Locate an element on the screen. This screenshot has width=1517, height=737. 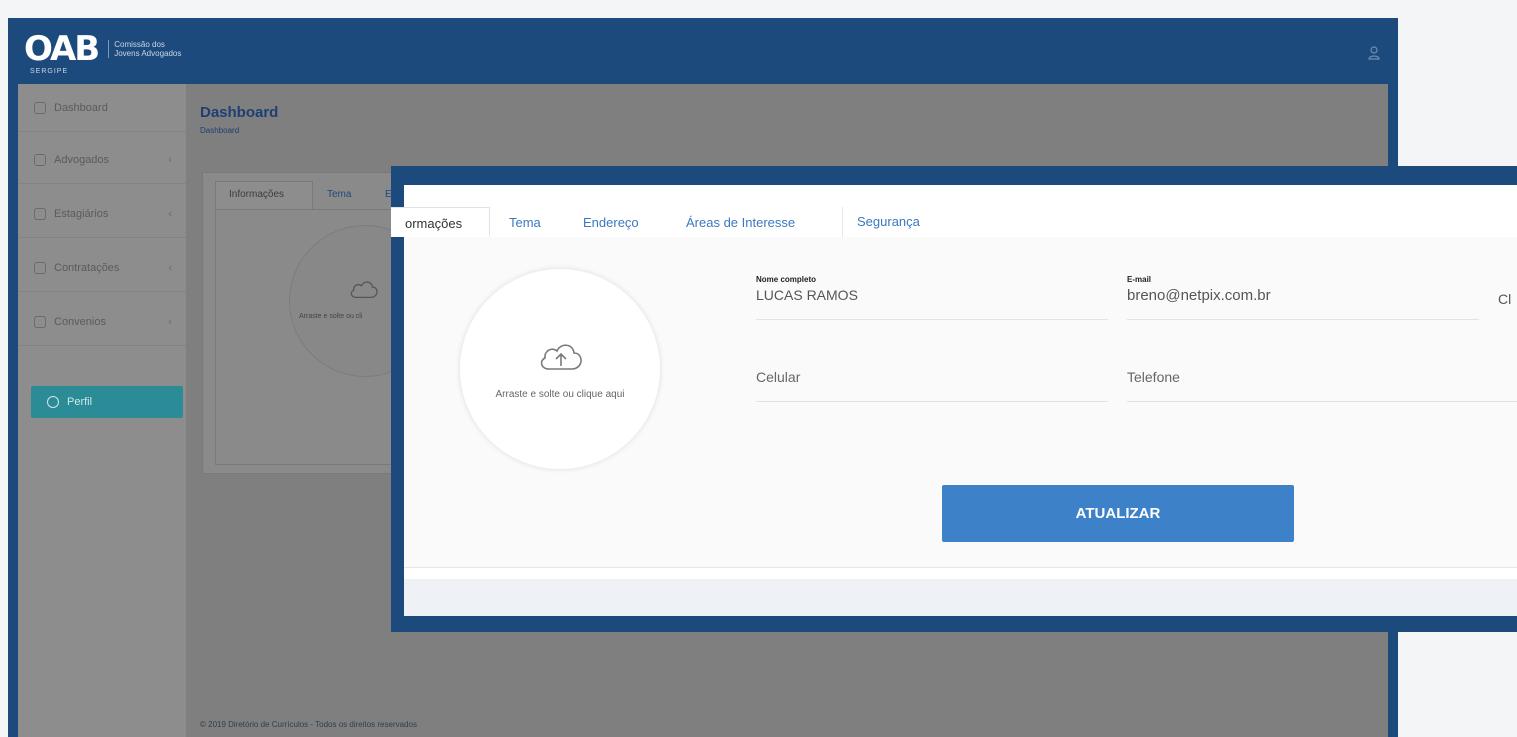
sidebar-item-label: Contratações is located at coordinates (87, 267).